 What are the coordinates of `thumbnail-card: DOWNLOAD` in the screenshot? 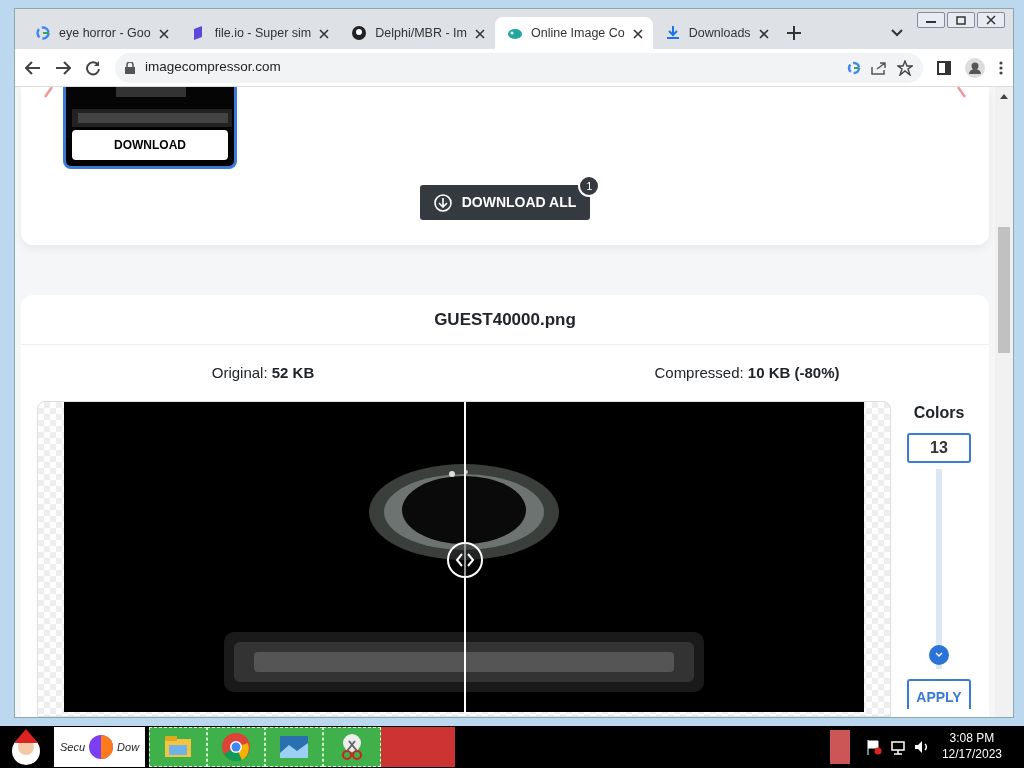 It's located at (150, 128).